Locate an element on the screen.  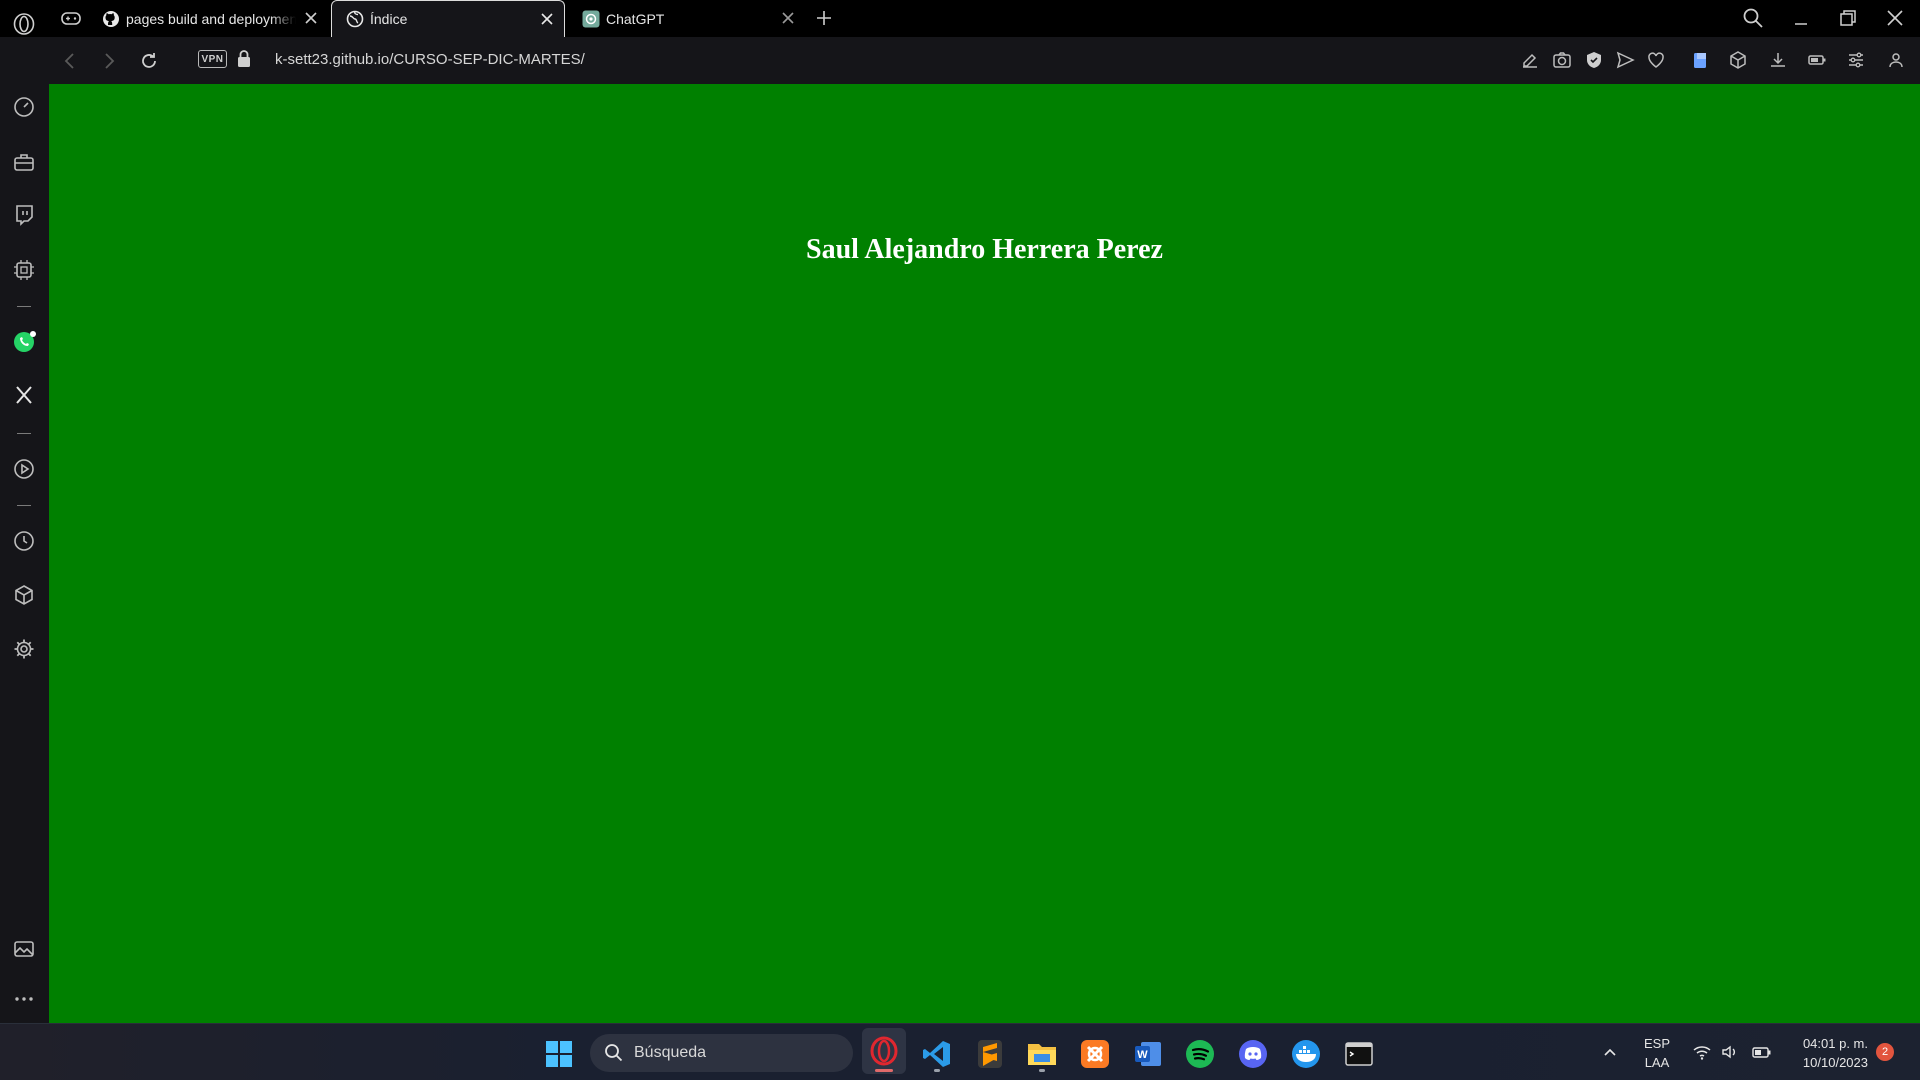
url-field: k-sett23.github.io/CURSO-SEP-DIC-MARTES/ is located at coordinates (430, 59).